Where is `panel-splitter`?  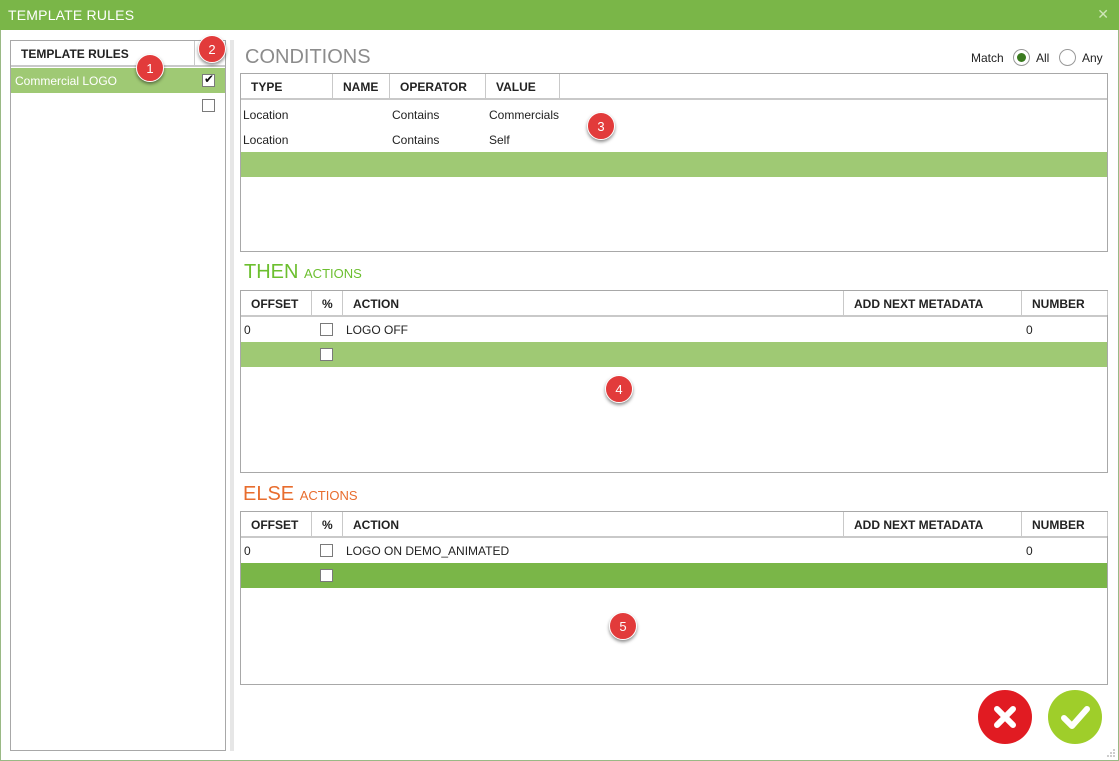 panel-splitter is located at coordinates (232, 395).